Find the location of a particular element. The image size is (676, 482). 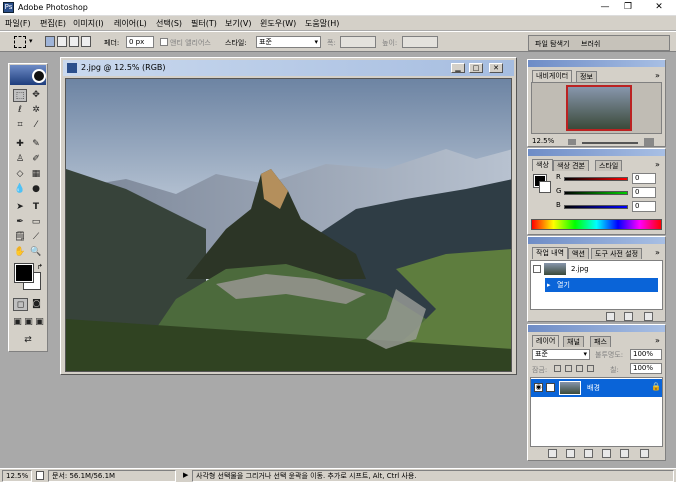

doc-close-button: ✕ is located at coordinates (496, 68).